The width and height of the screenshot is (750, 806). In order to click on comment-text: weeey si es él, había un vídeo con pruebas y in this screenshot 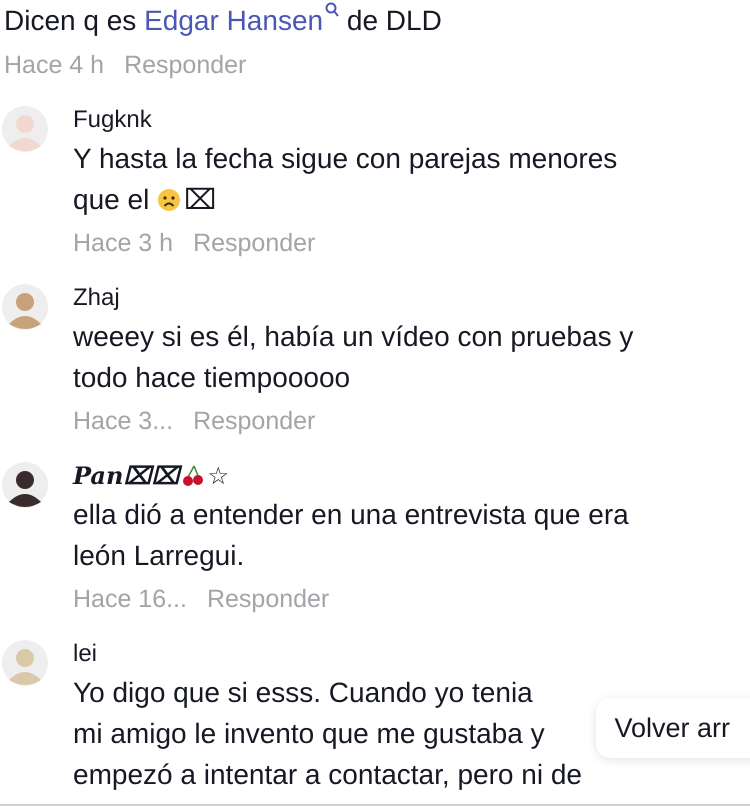, I will do `click(353, 337)`.